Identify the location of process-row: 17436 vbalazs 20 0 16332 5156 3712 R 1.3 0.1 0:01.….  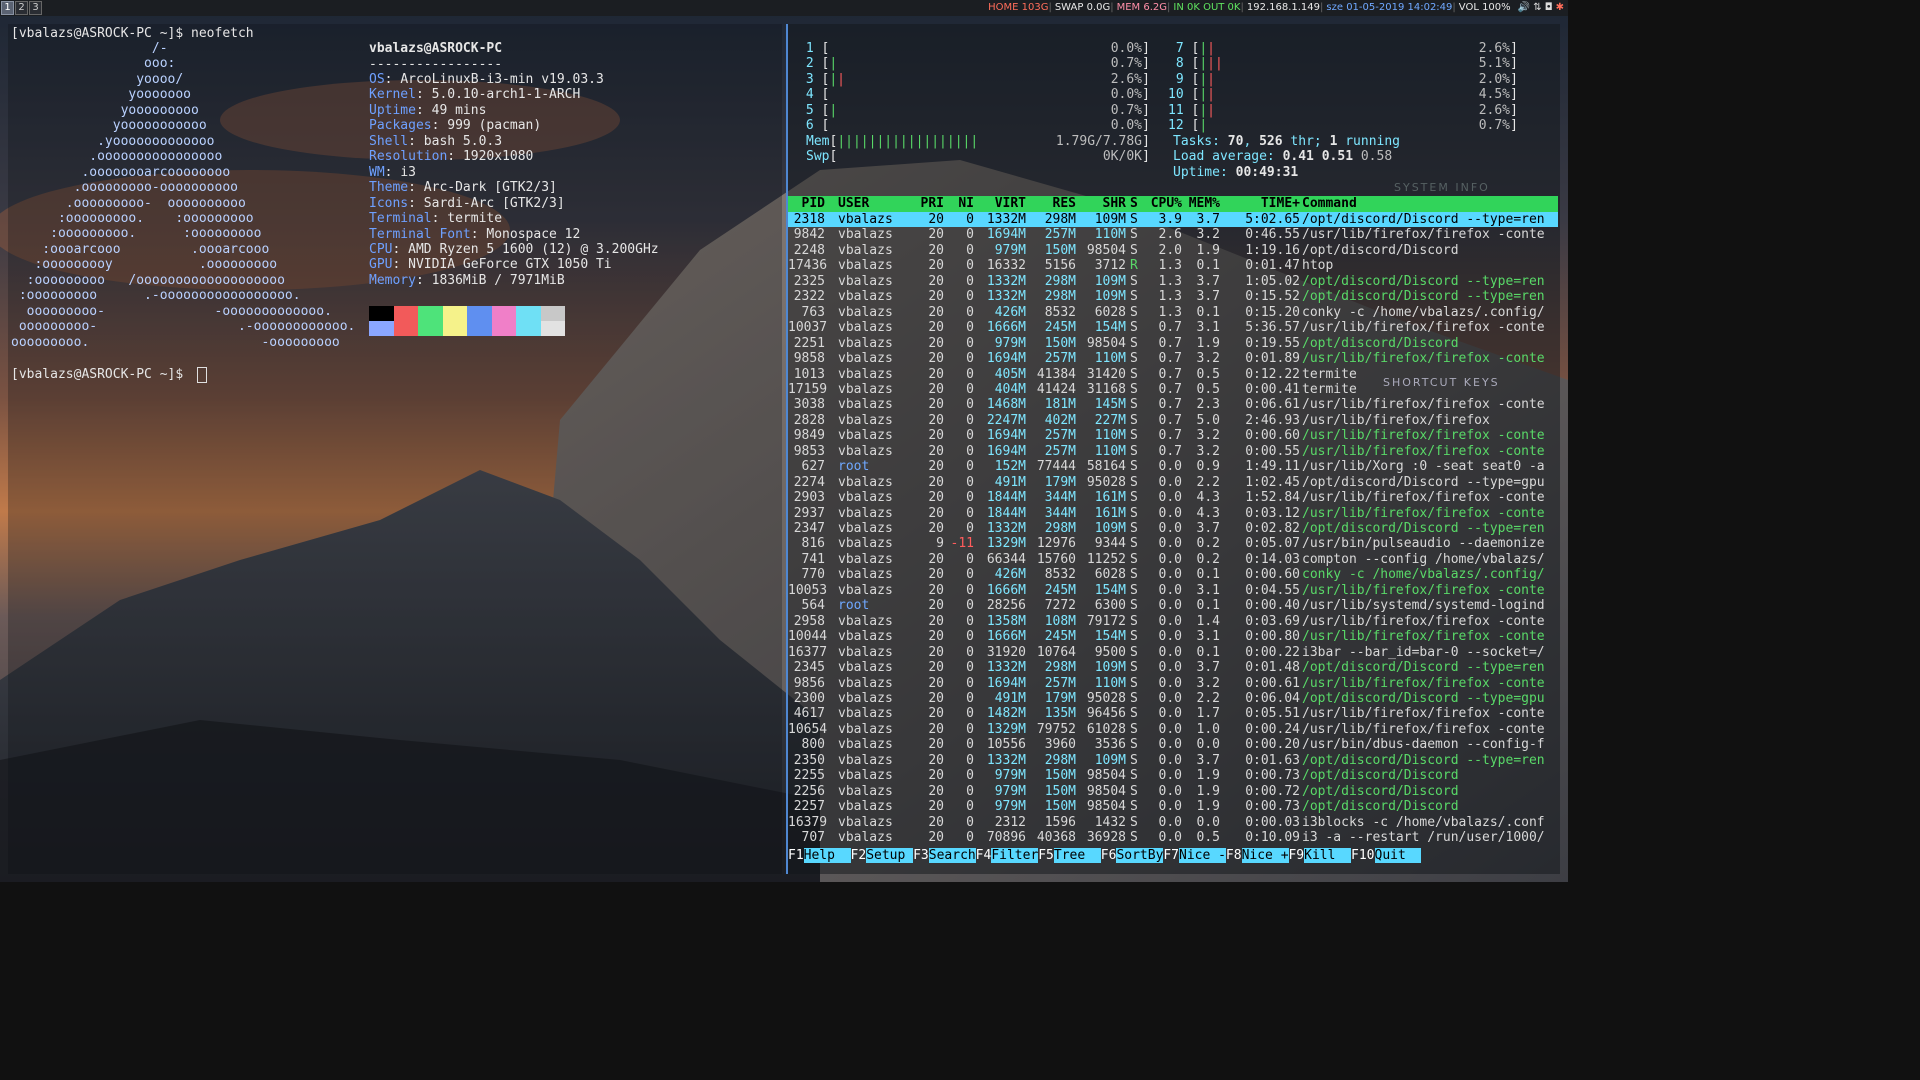
(1173, 265).